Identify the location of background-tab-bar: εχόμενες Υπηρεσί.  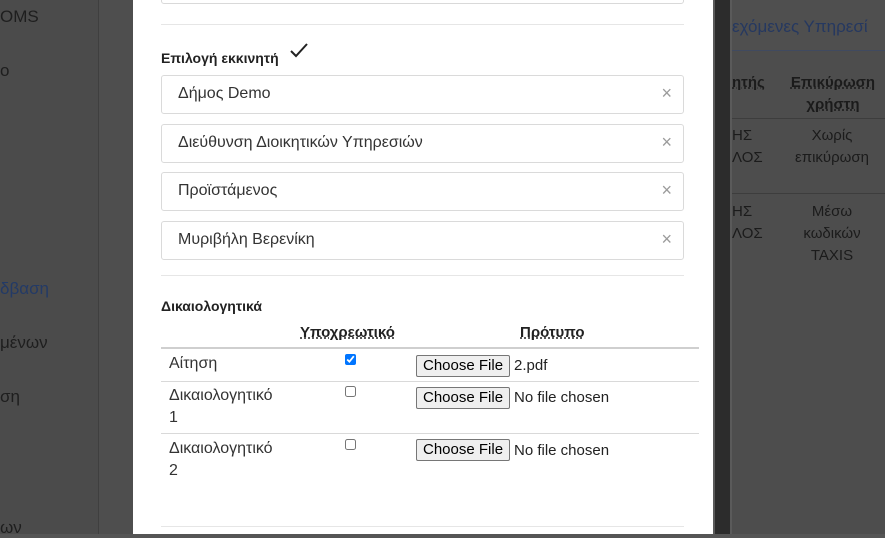
(808, 25).